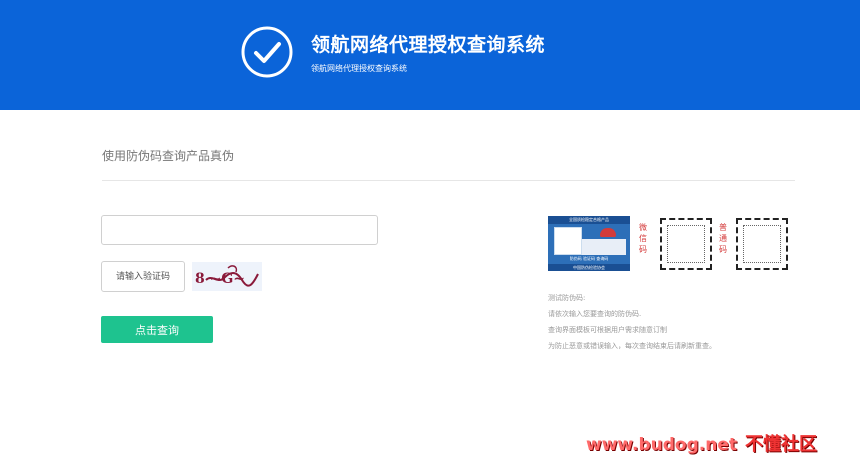  Describe the element at coordinates (607, 330) in the screenshot. I see `notes-line: 查询界面模板可根据用户需求随意订制` at that location.